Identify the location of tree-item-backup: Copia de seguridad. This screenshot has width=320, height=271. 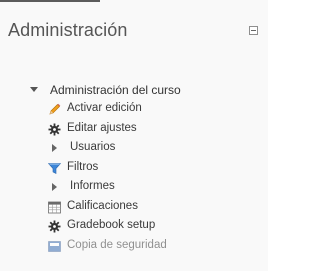
(134, 247).